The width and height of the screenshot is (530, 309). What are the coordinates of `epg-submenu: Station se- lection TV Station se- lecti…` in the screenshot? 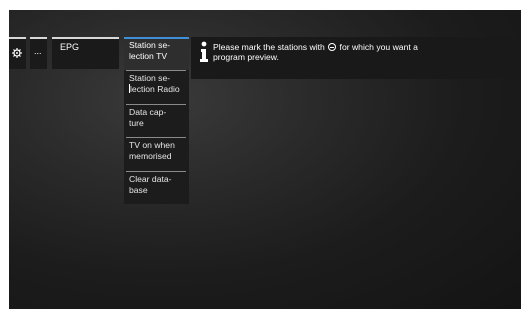 It's located at (156, 120).